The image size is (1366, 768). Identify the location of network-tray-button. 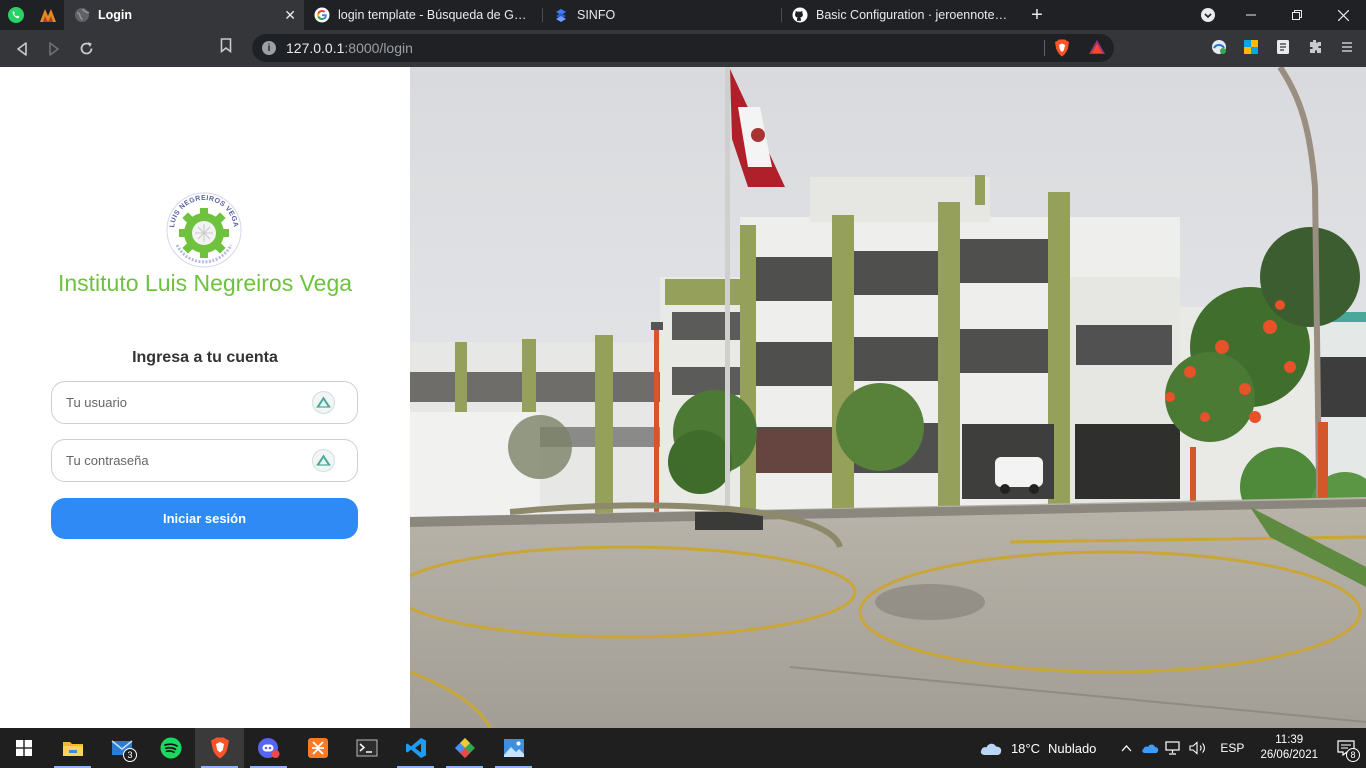
(1174, 748).